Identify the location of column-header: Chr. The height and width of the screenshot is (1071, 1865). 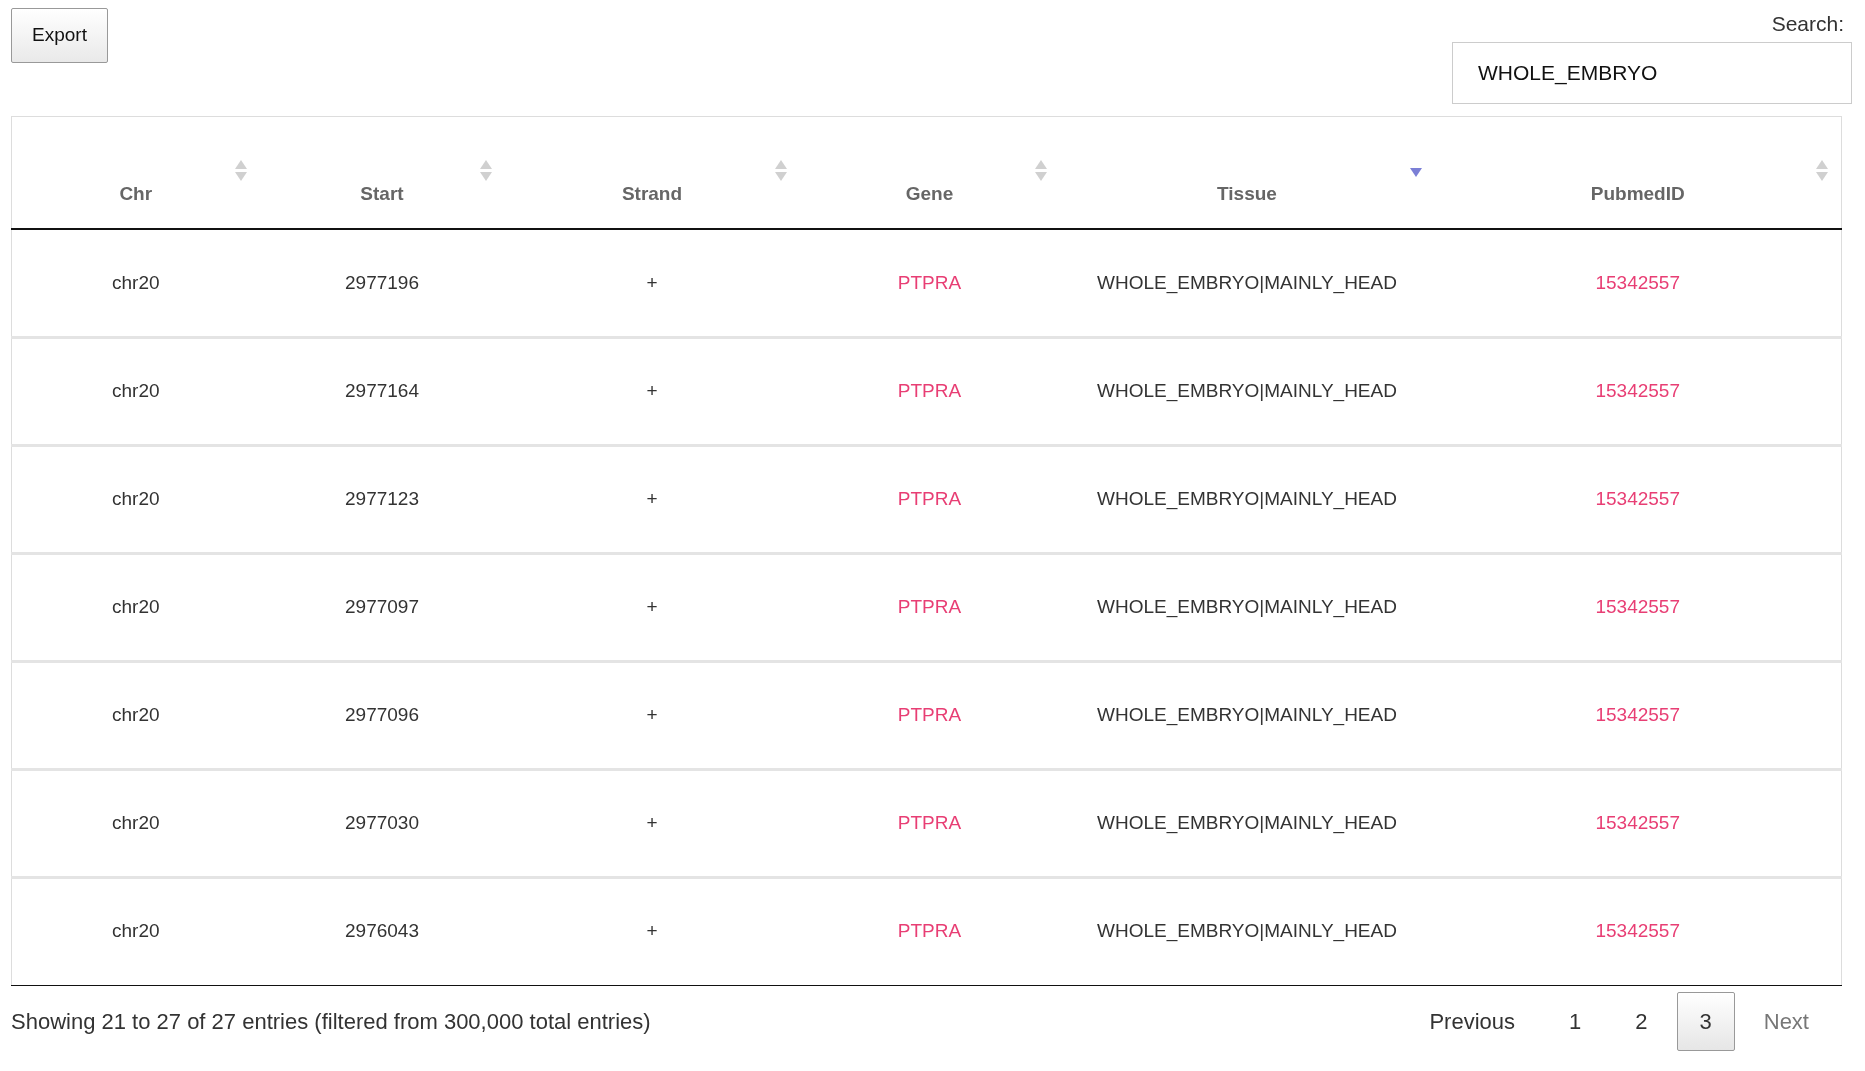
(136, 193).